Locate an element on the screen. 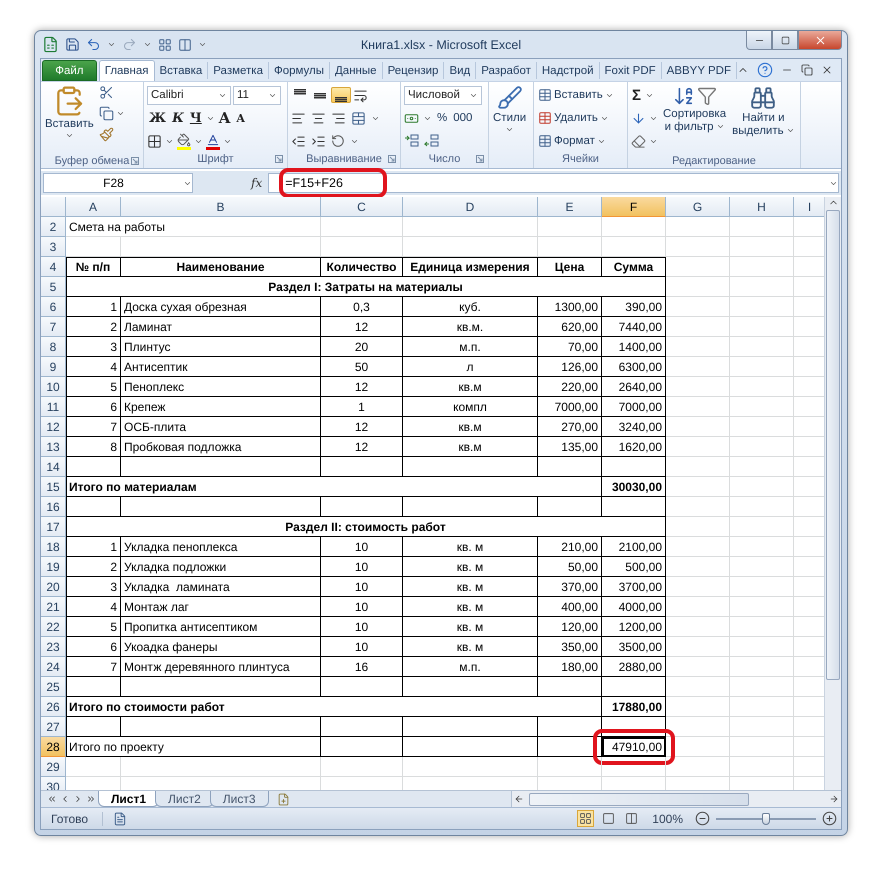 The height and width of the screenshot is (870, 882). cells-menu-button: Вставить is located at coordinates (576, 95).